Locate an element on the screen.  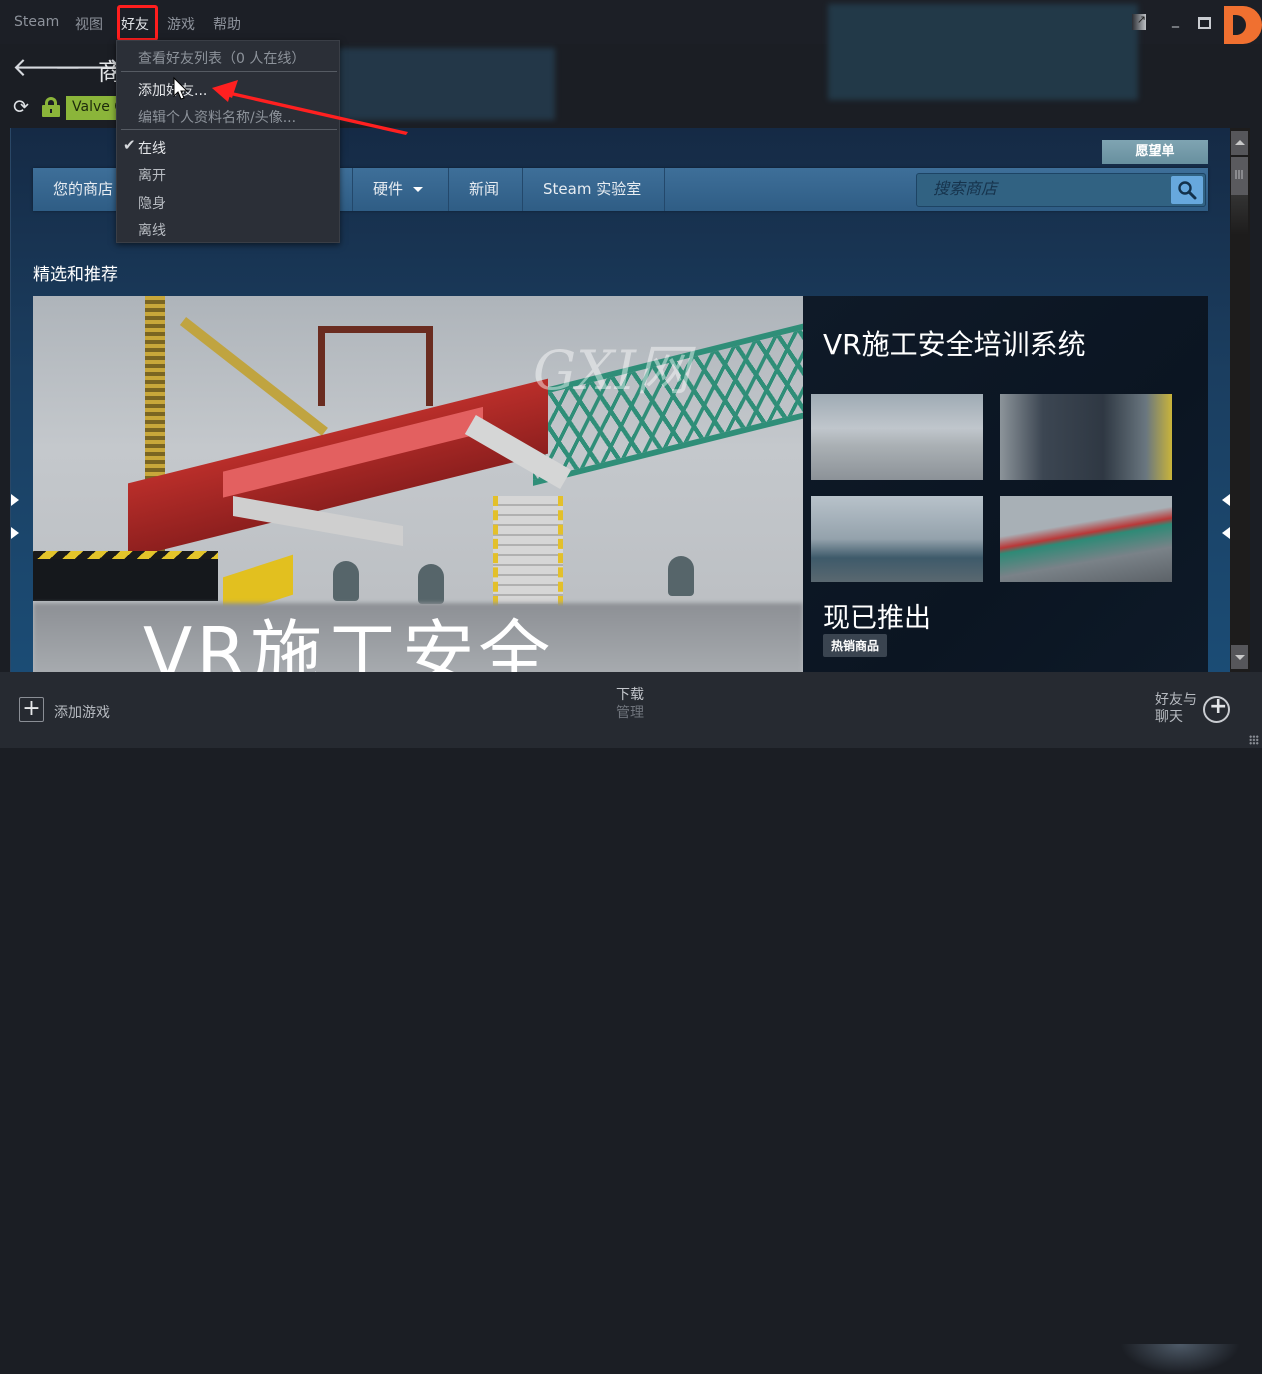
caret-down-icon is located at coordinates (418, 189).